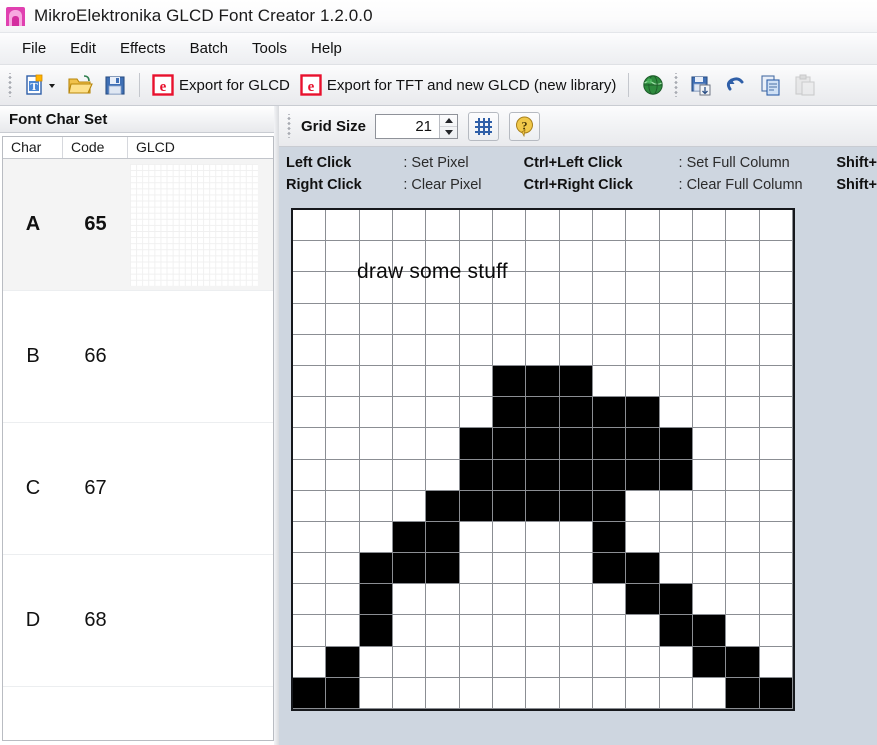 The height and width of the screenshot is (745, 877). I want to click on save-as-button, so click(701, 85).